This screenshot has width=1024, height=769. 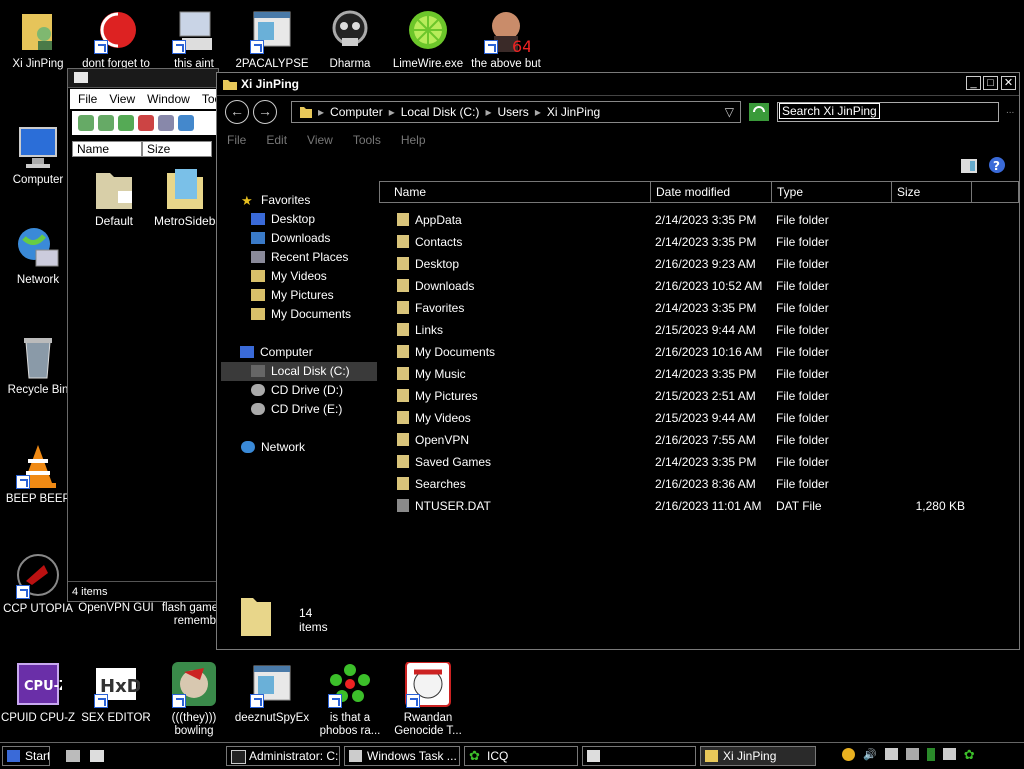 I want to click on back-button: ←, so click(x=237, y=112).